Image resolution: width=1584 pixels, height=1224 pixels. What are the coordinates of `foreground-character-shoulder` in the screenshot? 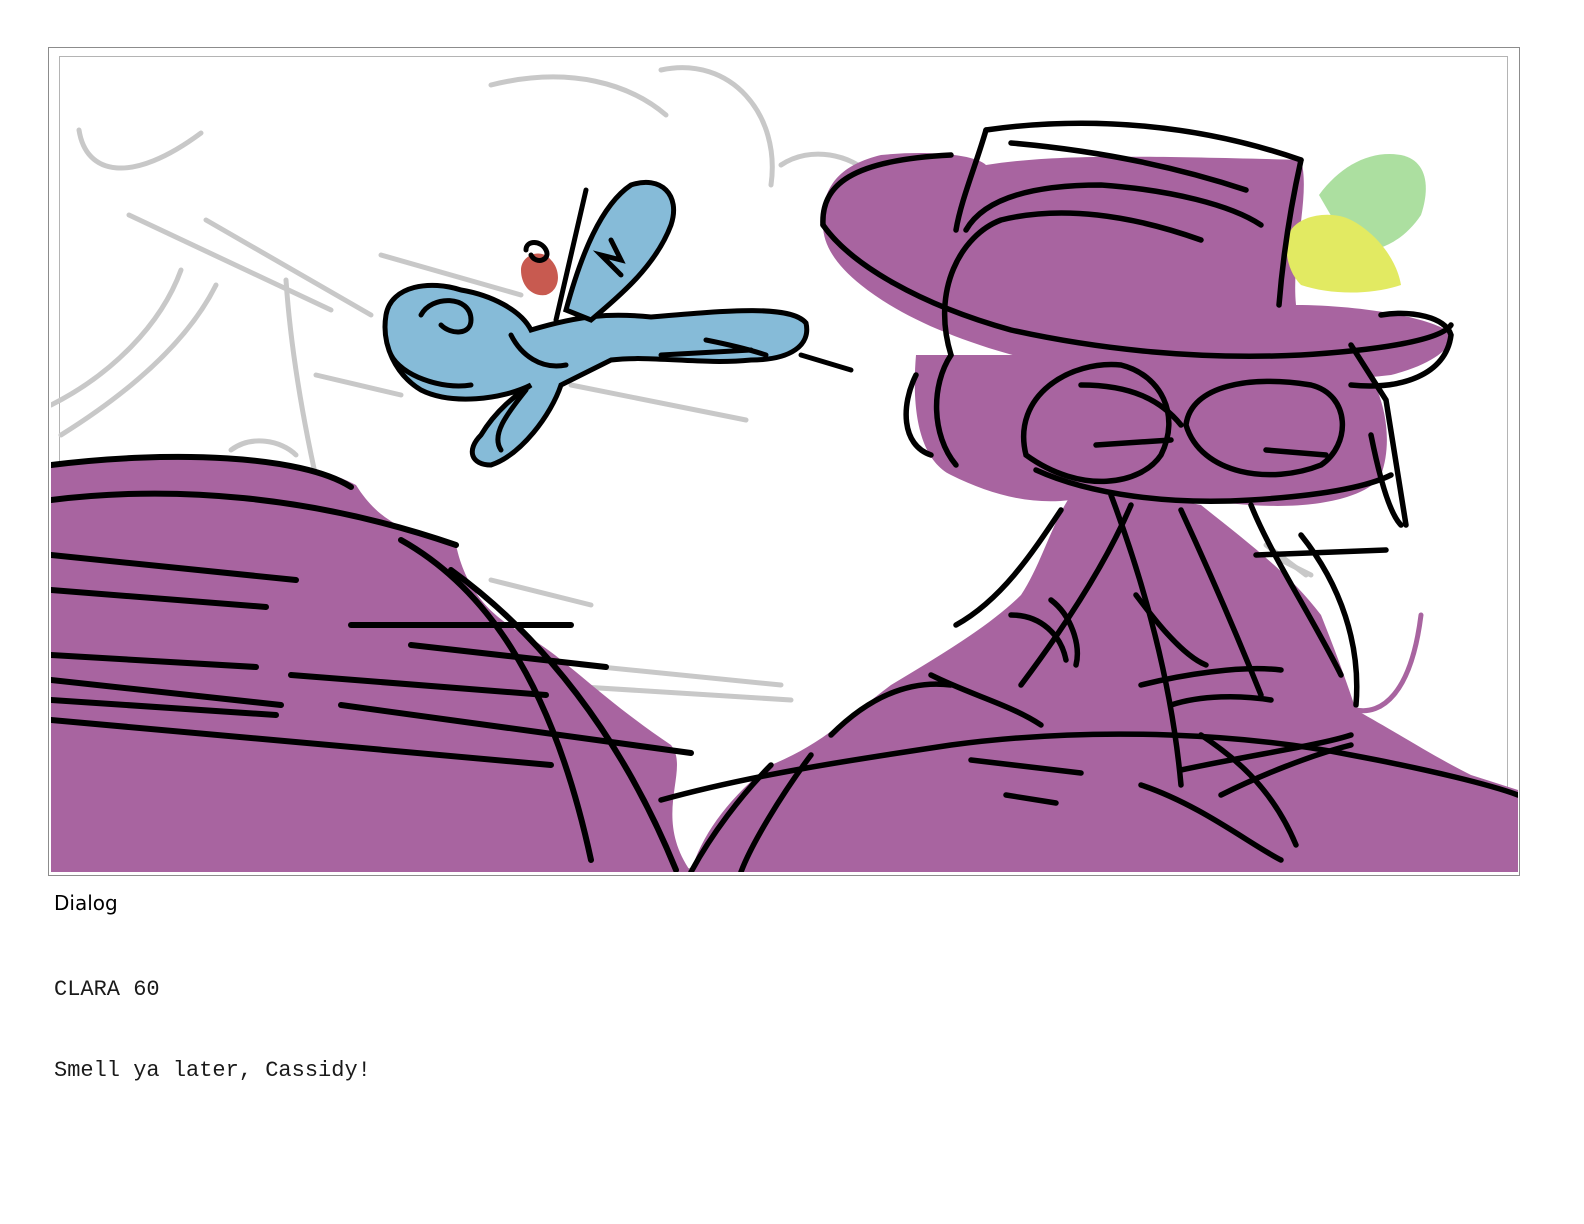 It's located at (372, 662).